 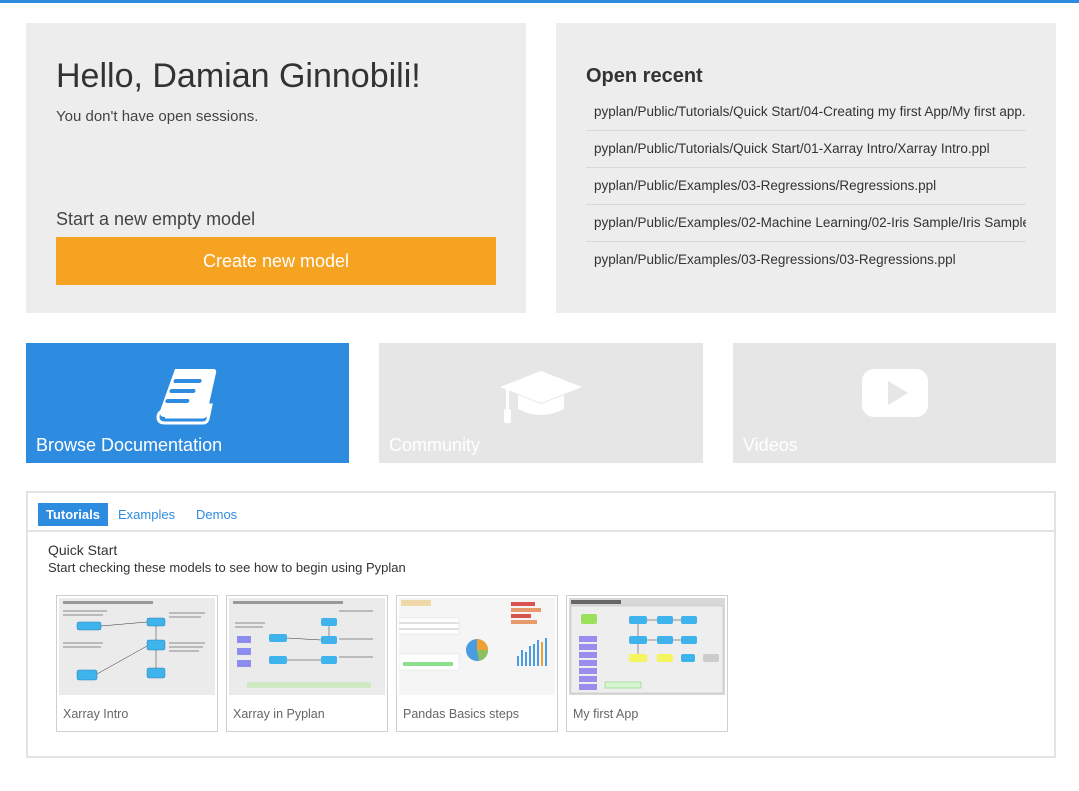 What do you see at coordinates (606, 714) in the screenshot?
I see `model-card-label: My first App` at bounding box center [606, 714].